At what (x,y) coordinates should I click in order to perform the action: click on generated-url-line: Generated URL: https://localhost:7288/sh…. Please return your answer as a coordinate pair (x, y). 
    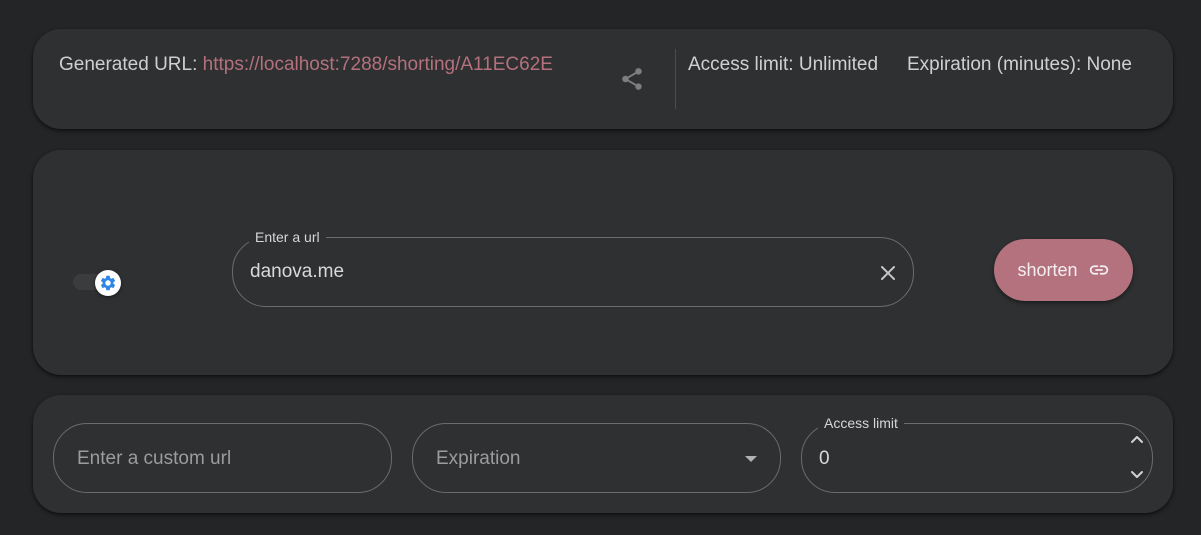
    Looking at the image, I should click on (306, 65).